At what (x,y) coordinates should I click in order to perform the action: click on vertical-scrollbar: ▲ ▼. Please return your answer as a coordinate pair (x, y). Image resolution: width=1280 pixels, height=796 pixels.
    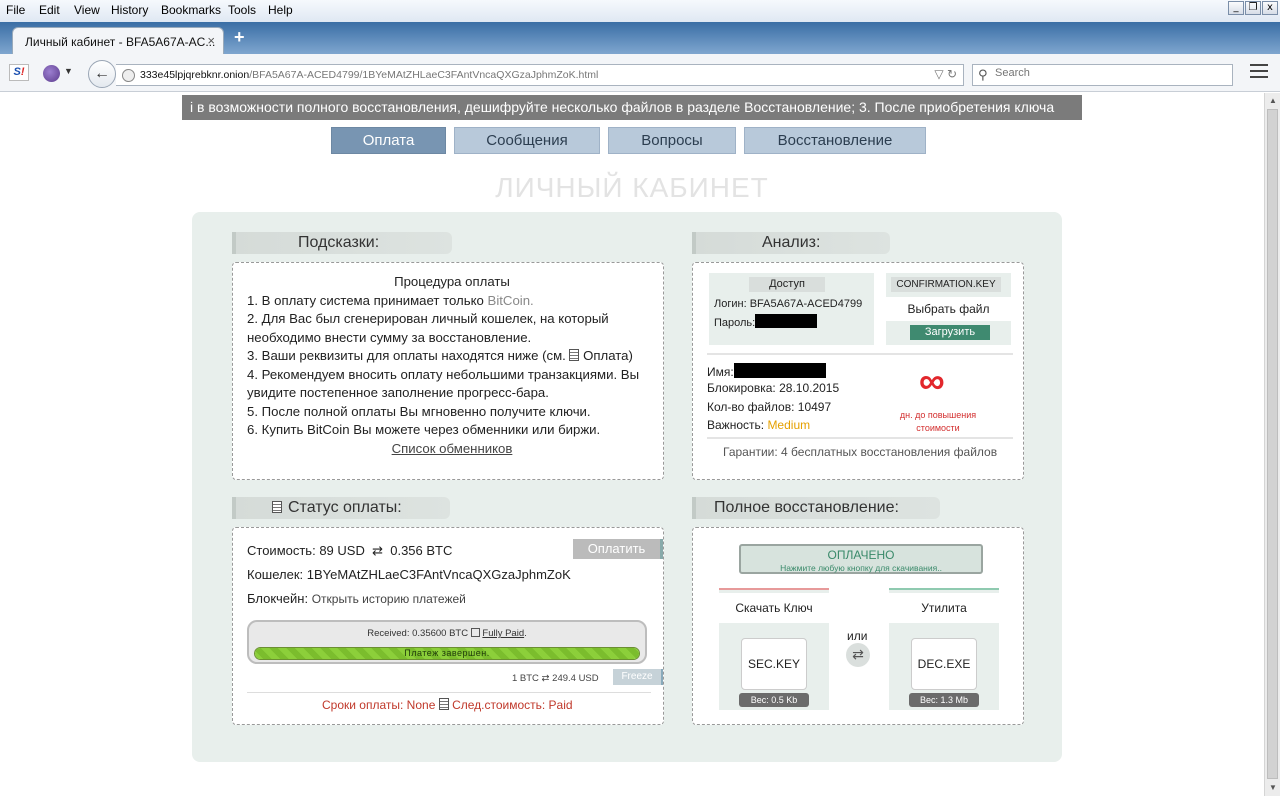
    Looking at the image, I should click on (1272, 444).